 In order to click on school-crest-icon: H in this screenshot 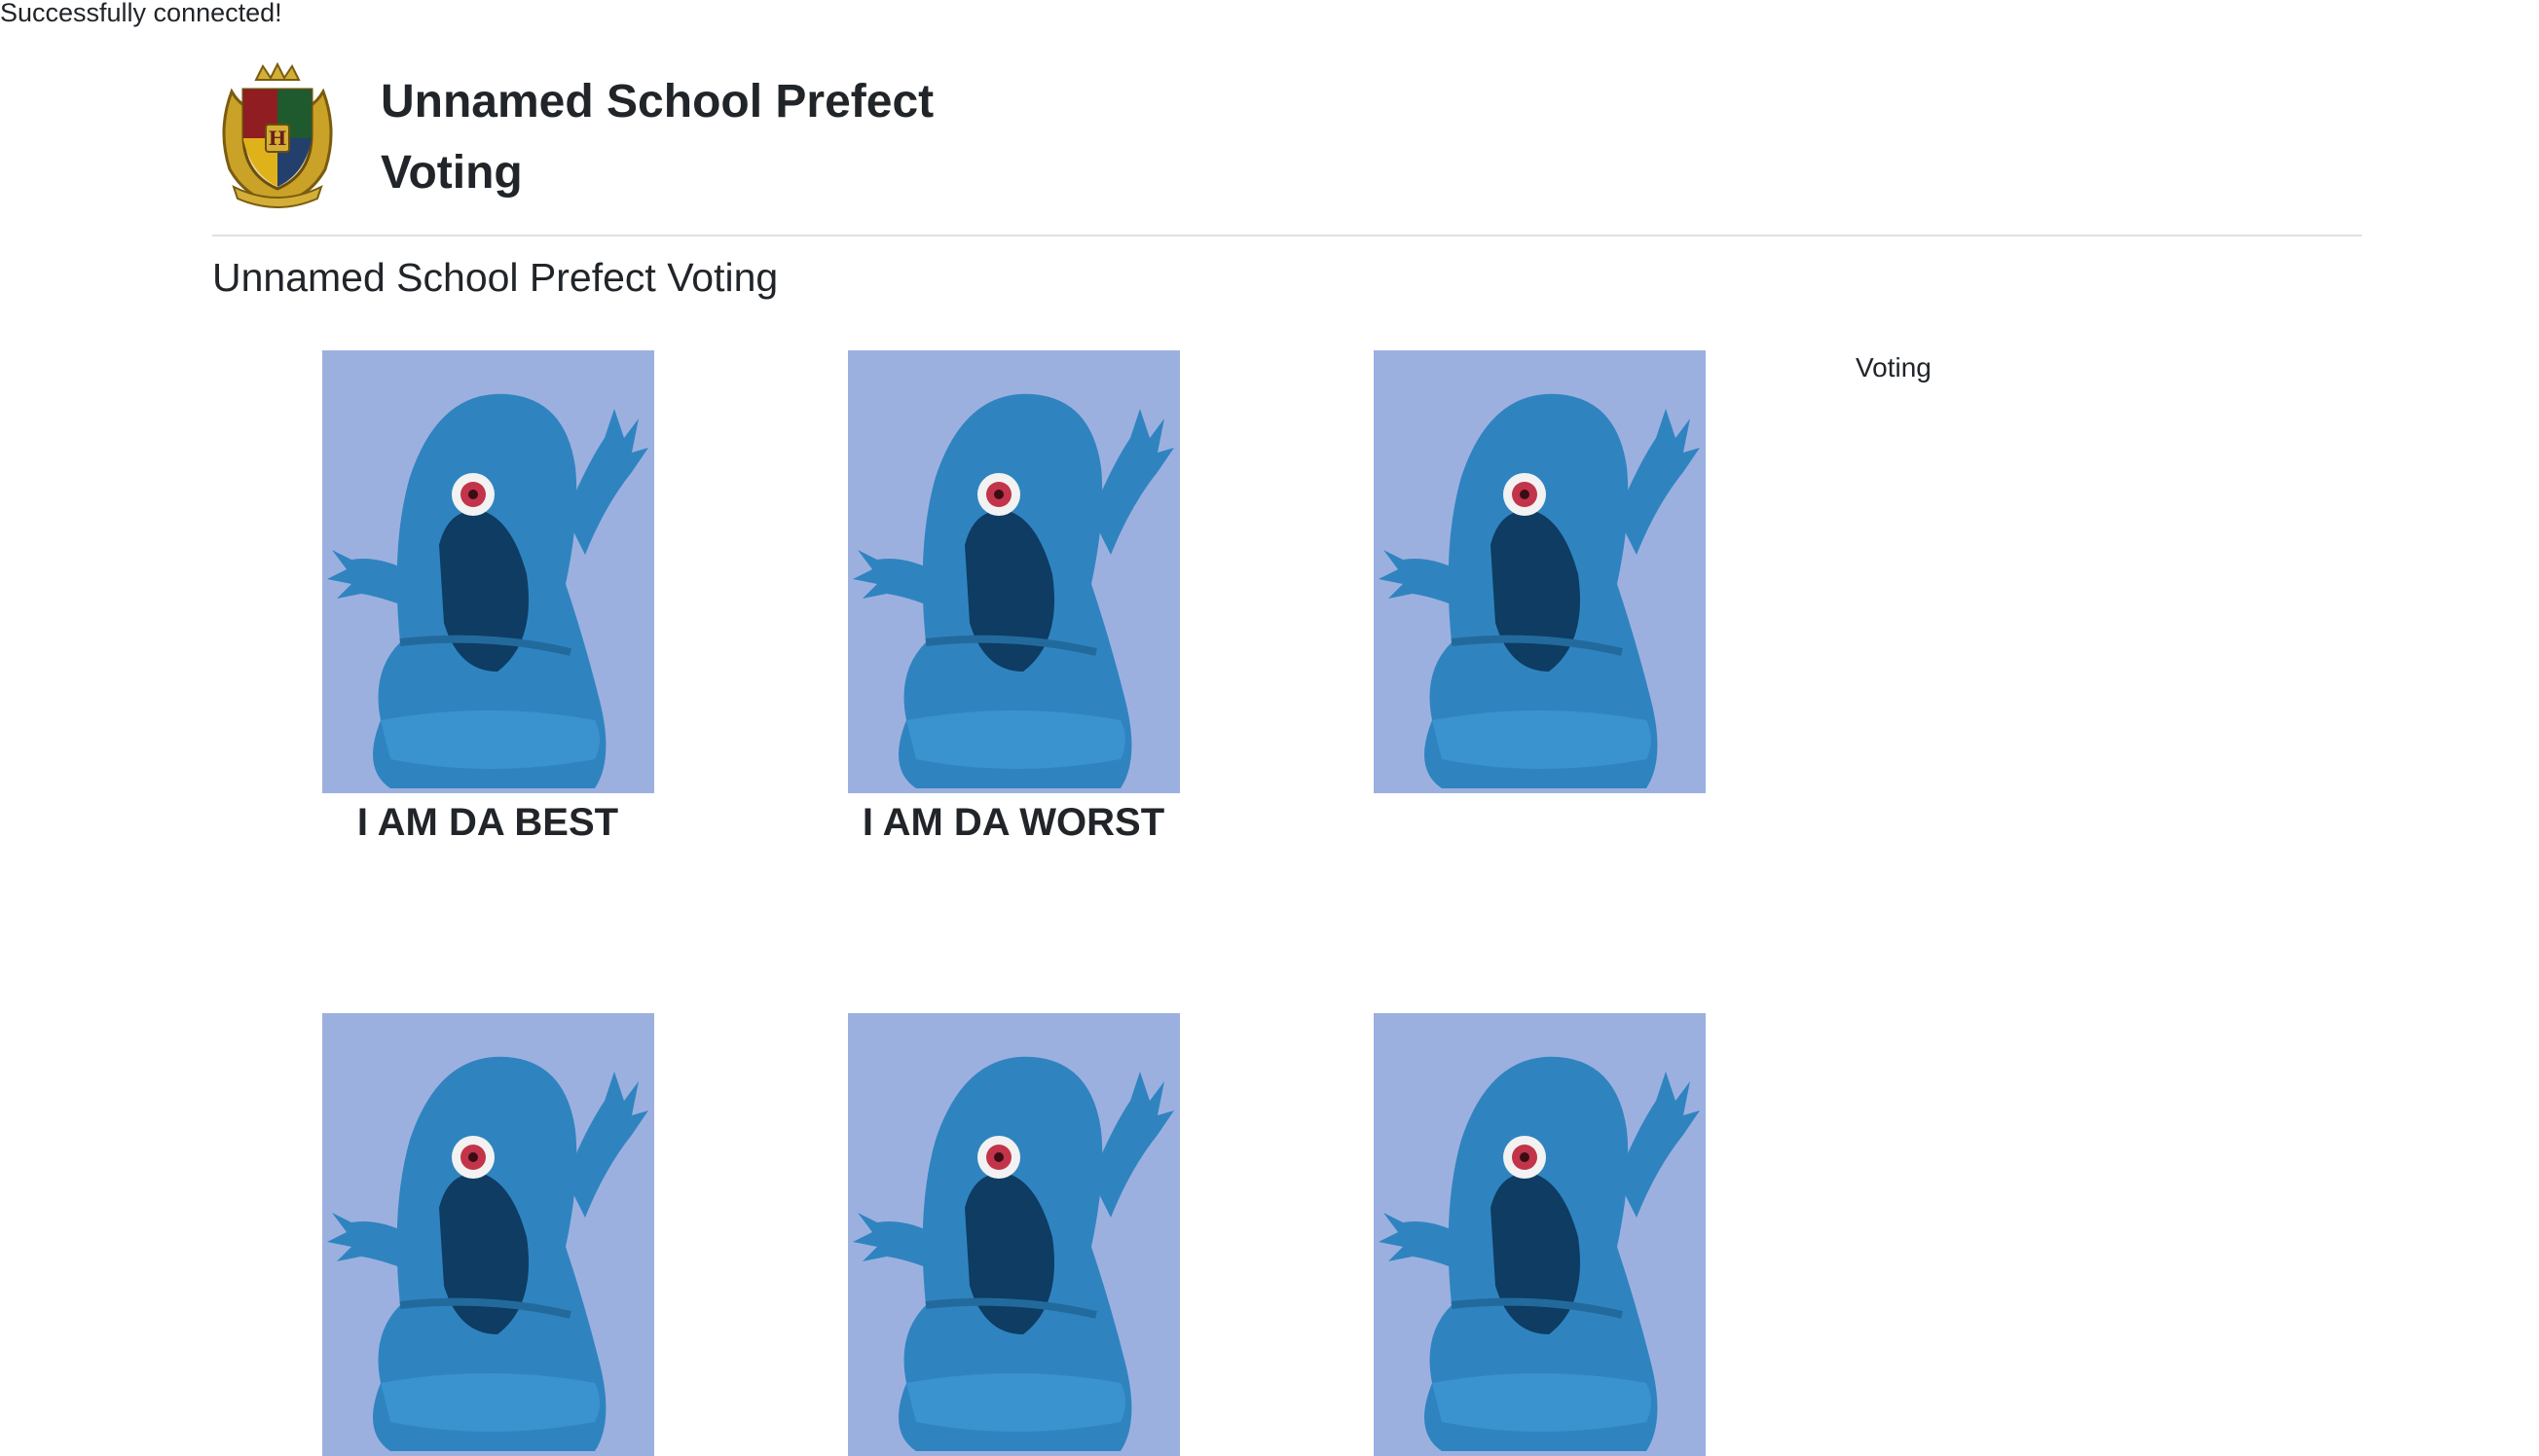, I will do `click(277, 134)`.